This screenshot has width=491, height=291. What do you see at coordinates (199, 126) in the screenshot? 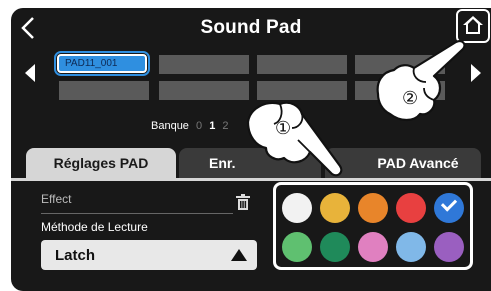
I see `bank-number-0: 0` at bounding box center [199, 126].